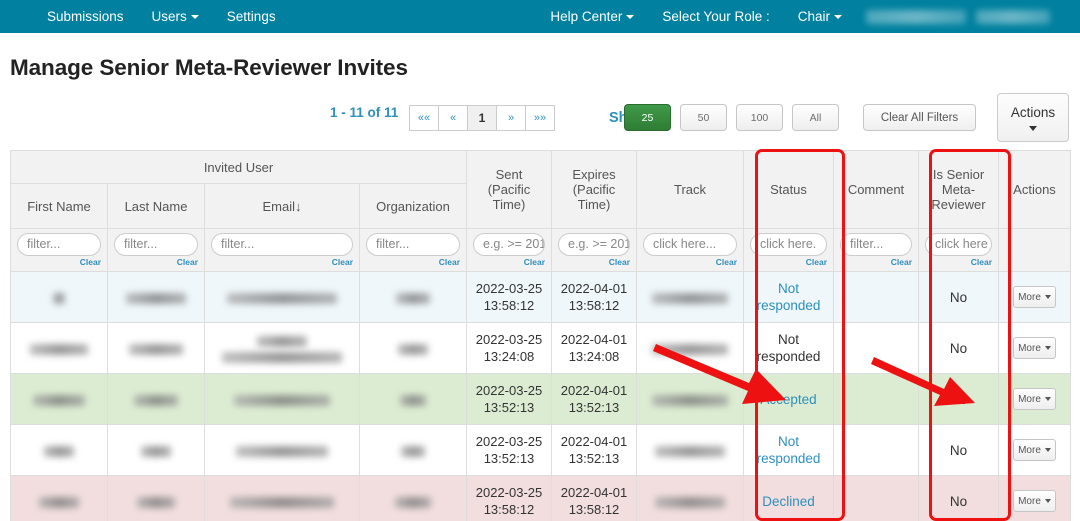 Image resolution: width=1080 pixels, height=521 pixels. Describe the element at coordinates (509, 498) in the screenshot. I see `cell-sent-date: 2022-03-25 13:58:12` at that location.